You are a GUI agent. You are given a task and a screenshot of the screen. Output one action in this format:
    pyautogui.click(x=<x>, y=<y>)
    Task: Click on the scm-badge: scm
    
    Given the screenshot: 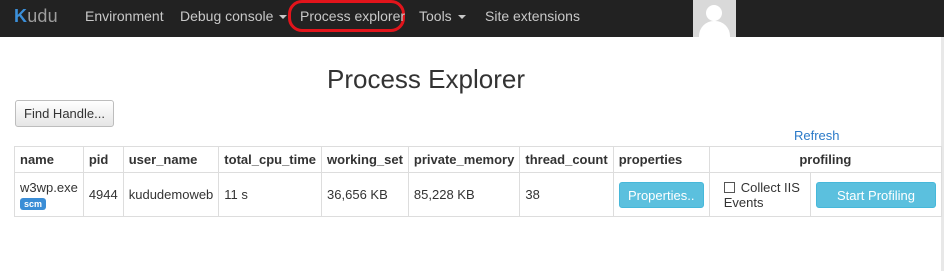 What is the action you would take?
    pyautogui.click(x=33, y=203)
    